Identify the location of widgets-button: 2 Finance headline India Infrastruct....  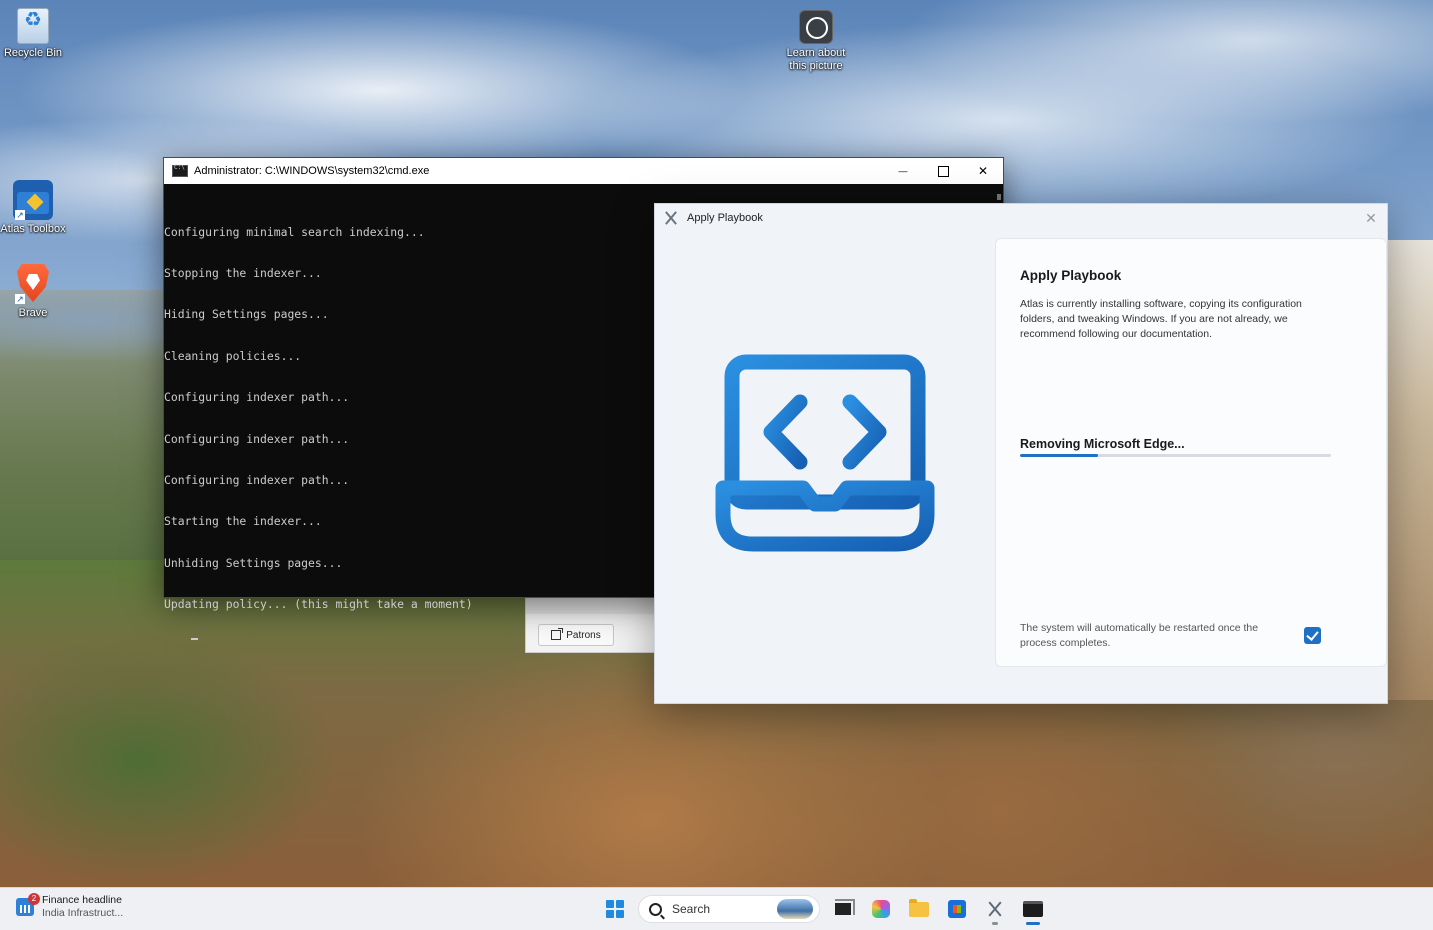
(69, 906).